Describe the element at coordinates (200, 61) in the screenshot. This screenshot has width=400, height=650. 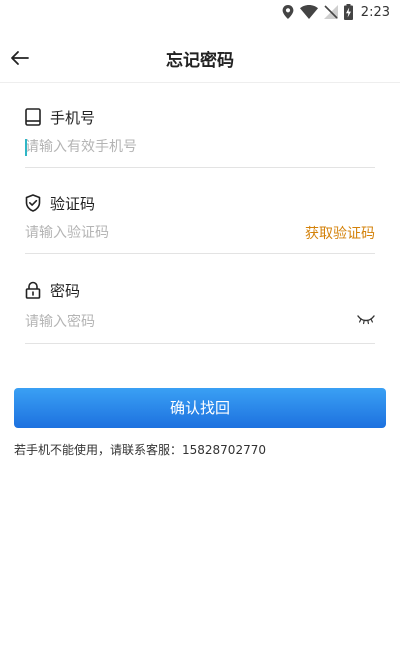
I see `page-title: 忘记密码` at that location.